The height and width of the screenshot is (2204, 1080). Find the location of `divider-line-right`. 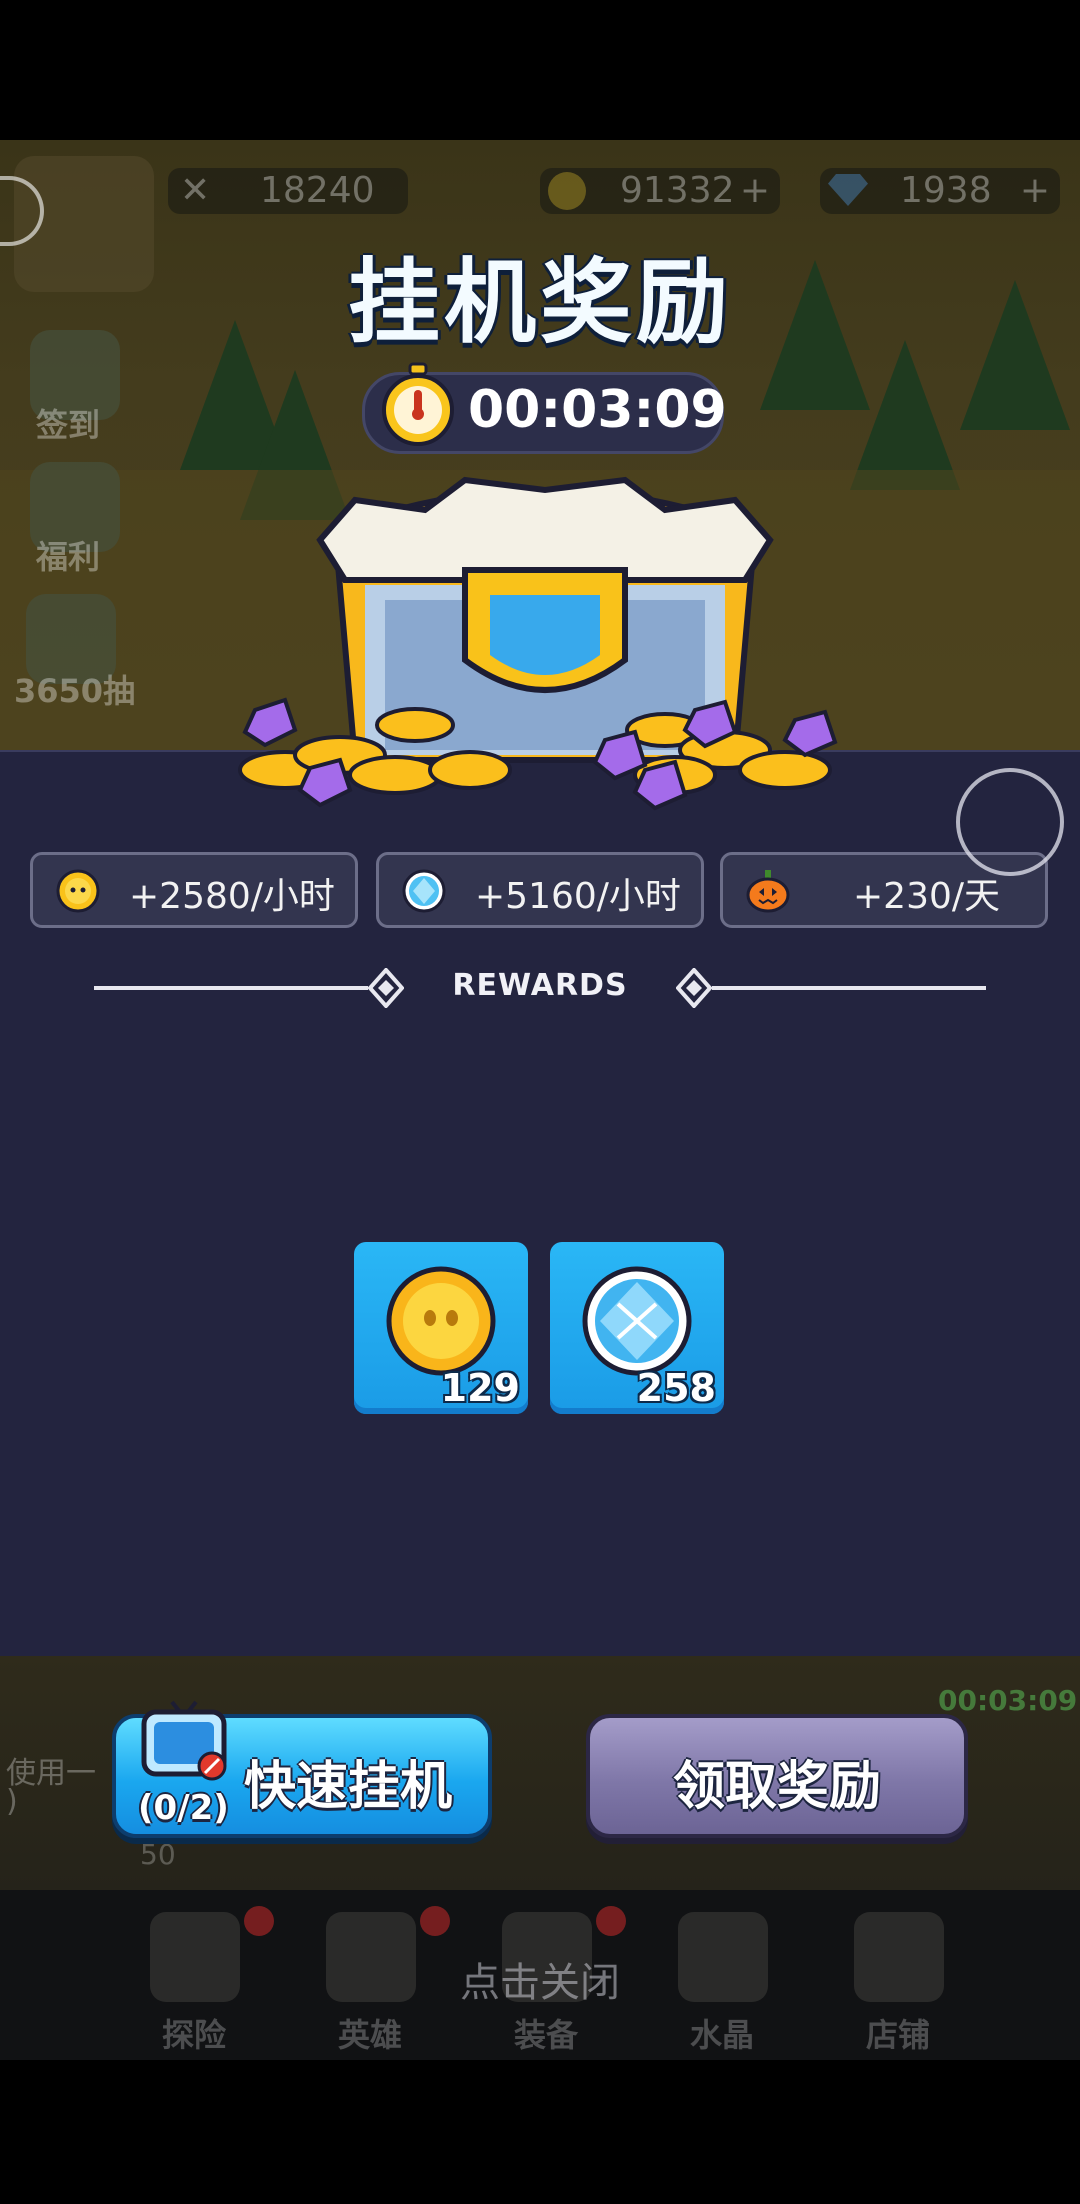

divider-line-right is located at coordinates (849, 988).